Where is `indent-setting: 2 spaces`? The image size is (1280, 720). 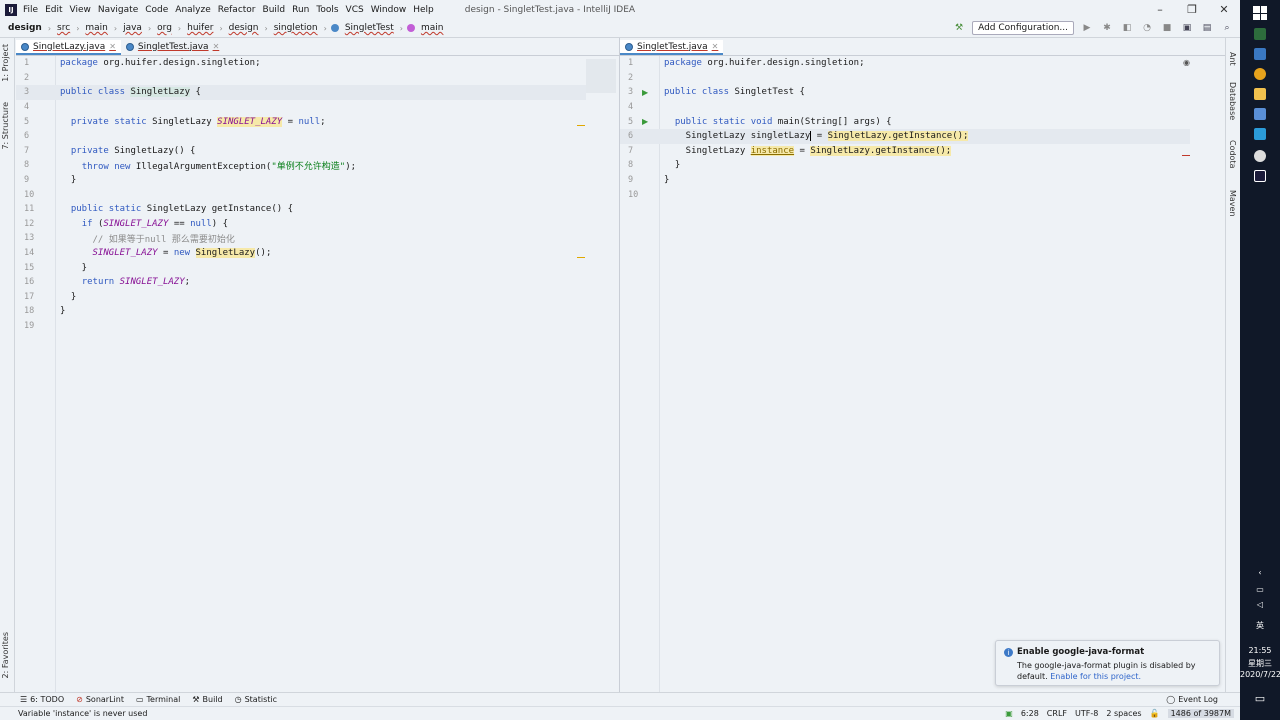 indent-setting: 2 spaces is located at coordinates (1123, 713).